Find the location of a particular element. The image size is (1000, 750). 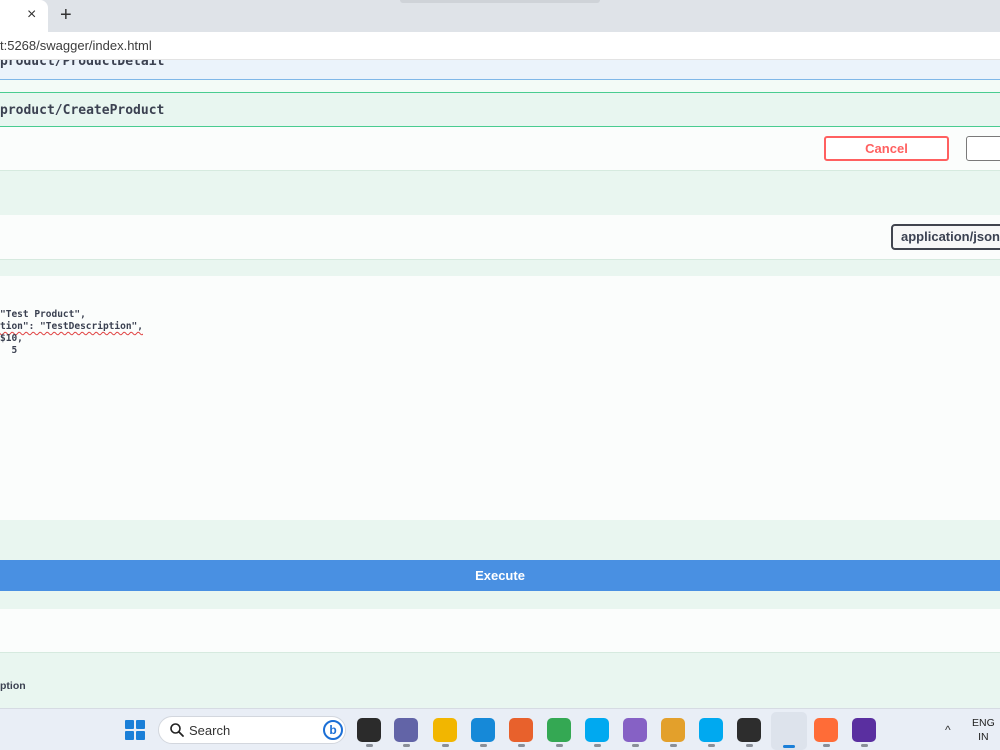

tab-strip-shadow is located at coordinates (500, 1).